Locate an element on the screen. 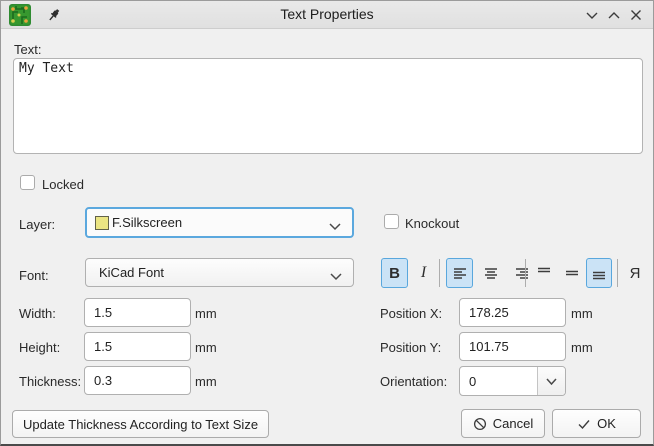 The width and height of the screenshot is (654, 446). valign-bottom-button is located at coordinates (599, 273).